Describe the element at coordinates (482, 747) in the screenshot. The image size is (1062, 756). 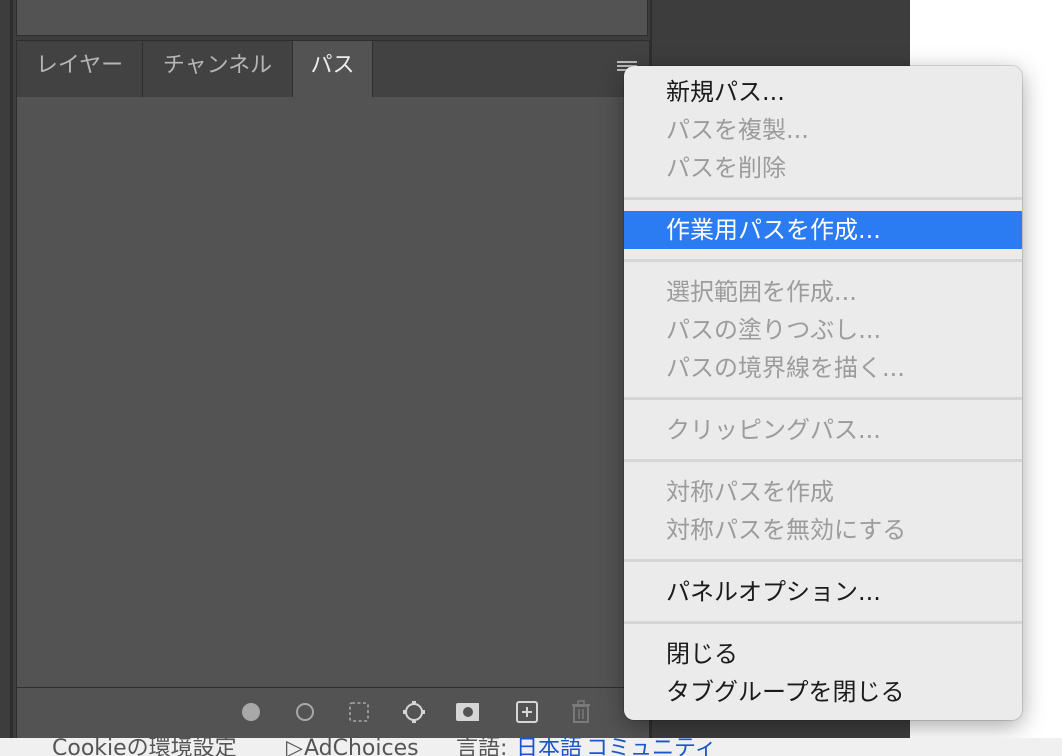
I see `language-label: 言語:` at that location.